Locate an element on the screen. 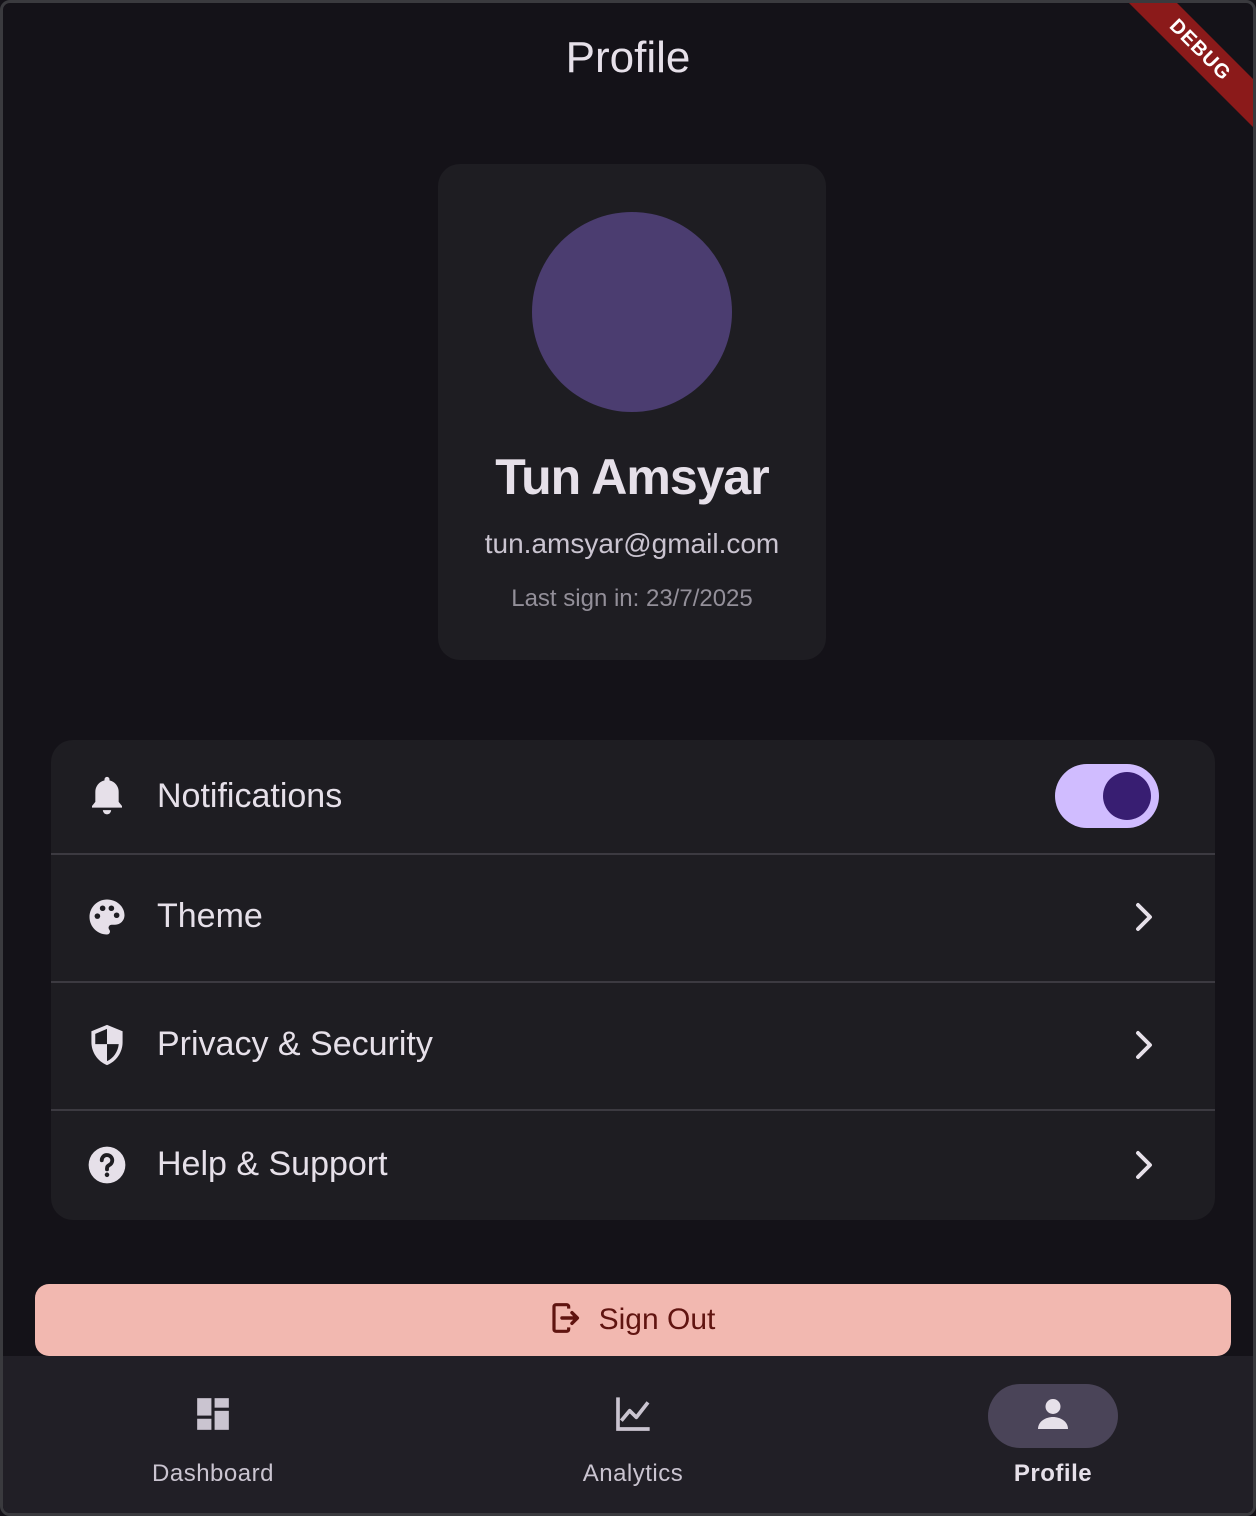 The width and height of the screenshot is (1256, 1516). nav-label: Analytics is located at coordinates (633, 1473).